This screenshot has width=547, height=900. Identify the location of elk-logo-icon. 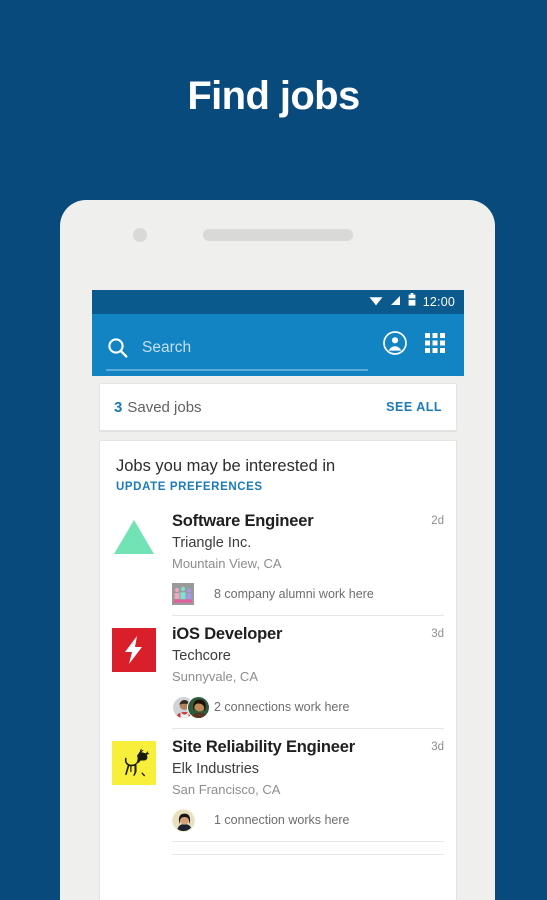
(134, 765).